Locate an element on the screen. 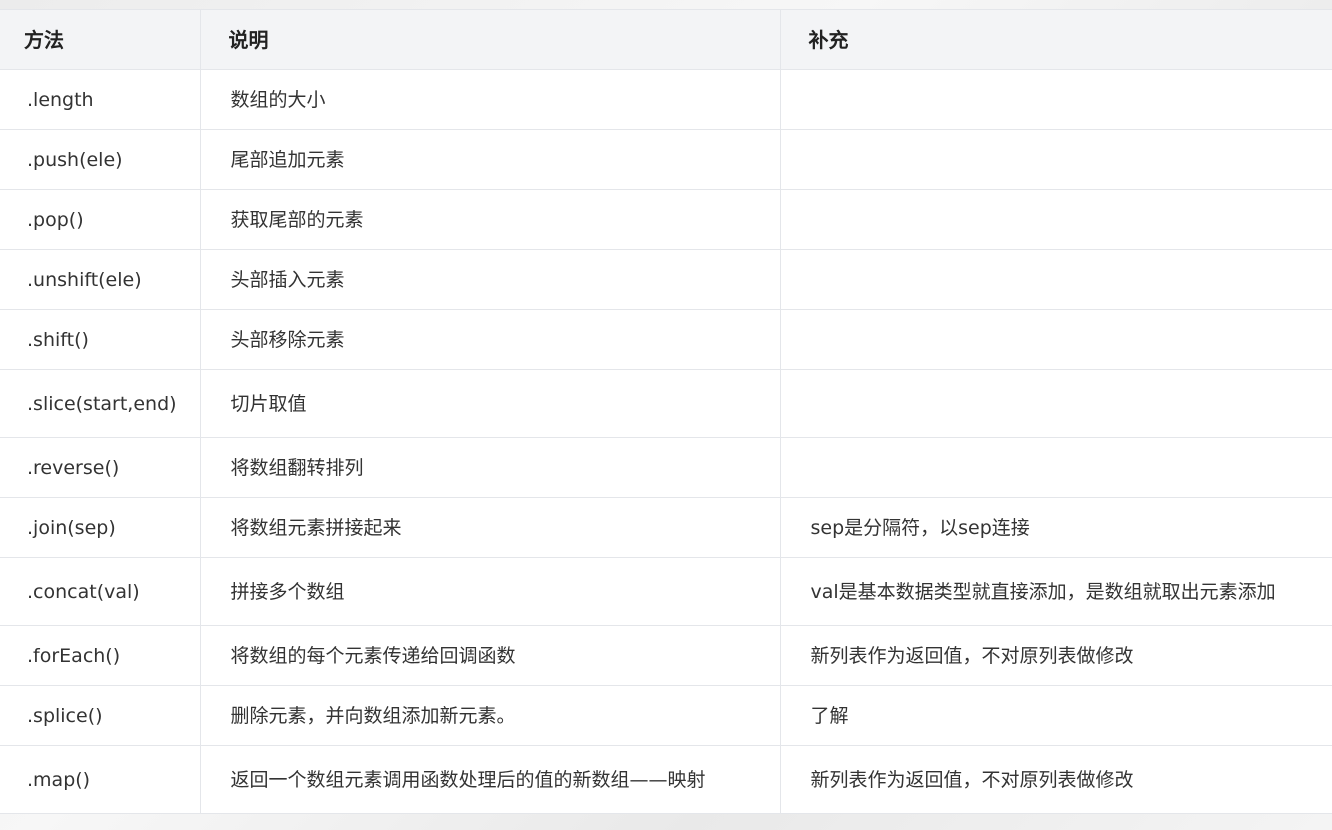 This screenshot has width=1332, height=830. table-header-row: 方法 说明 补充 is located at coordinates (666, 39).